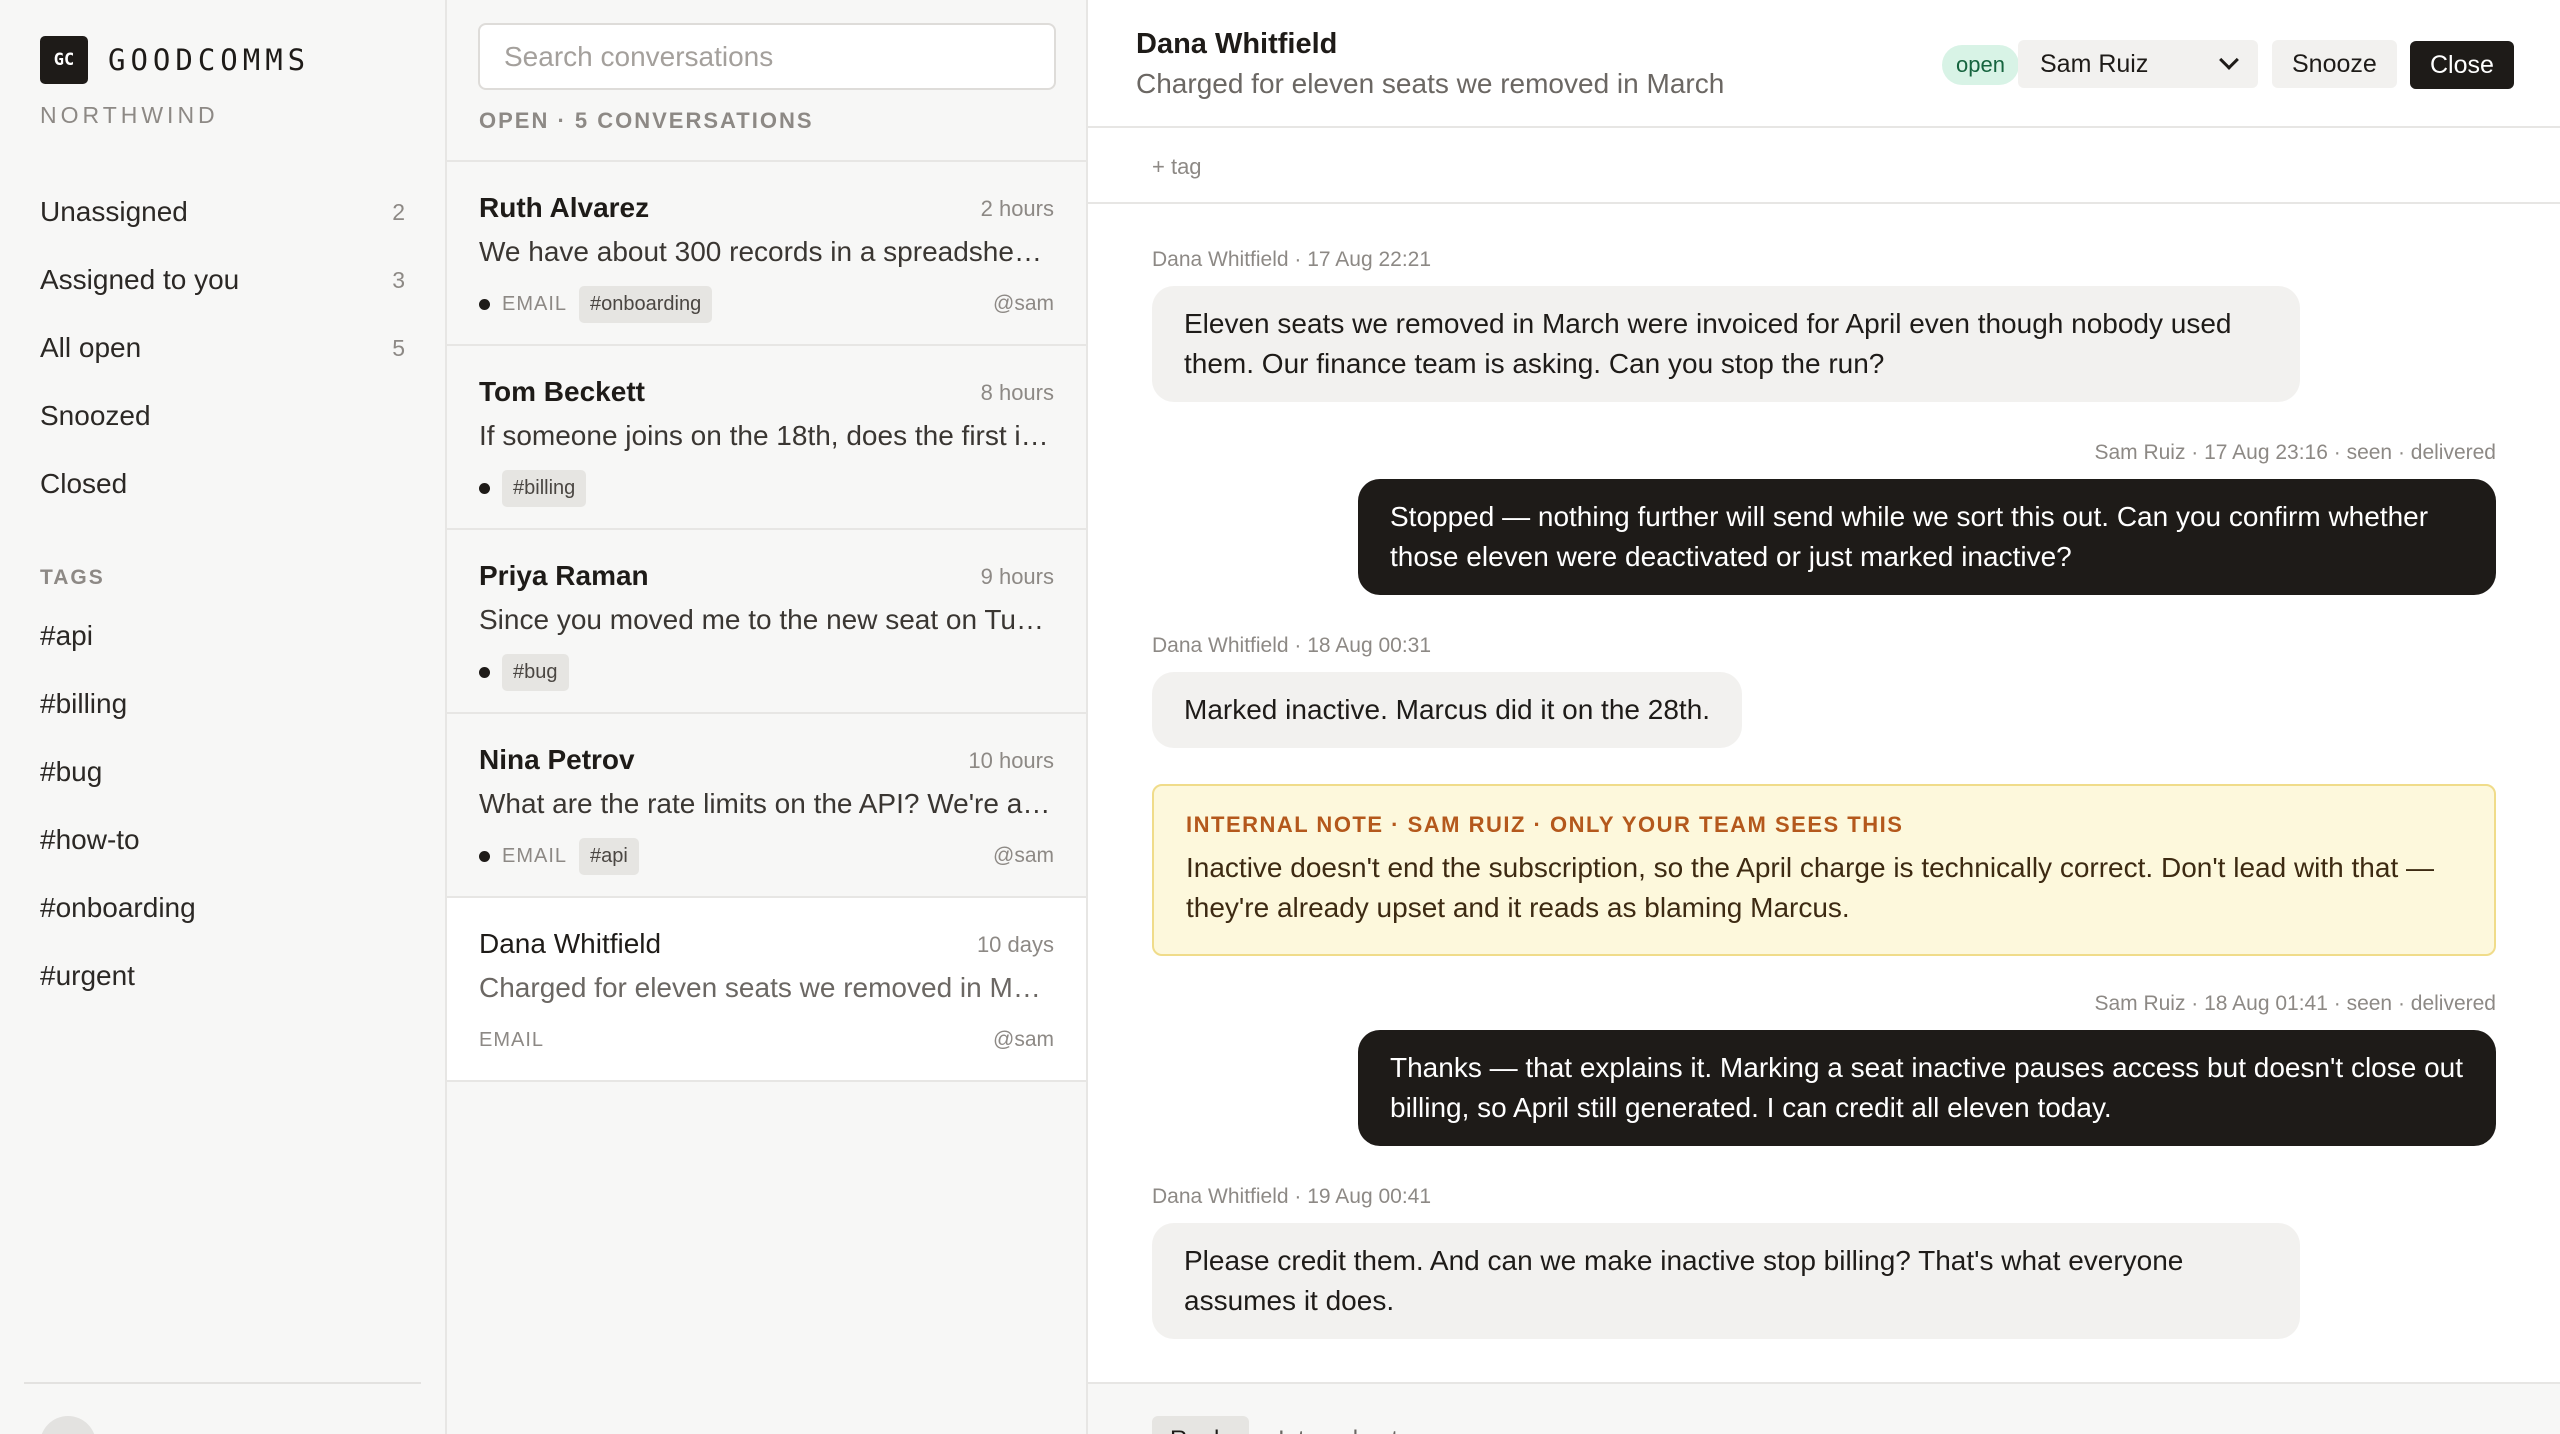 The width and height of the screenshot is (2560, 1434). What do you see at coordinates (1824, 167) in the screenshot?
I see `tag-bar: + tag` at bounding box center [1824, 167].